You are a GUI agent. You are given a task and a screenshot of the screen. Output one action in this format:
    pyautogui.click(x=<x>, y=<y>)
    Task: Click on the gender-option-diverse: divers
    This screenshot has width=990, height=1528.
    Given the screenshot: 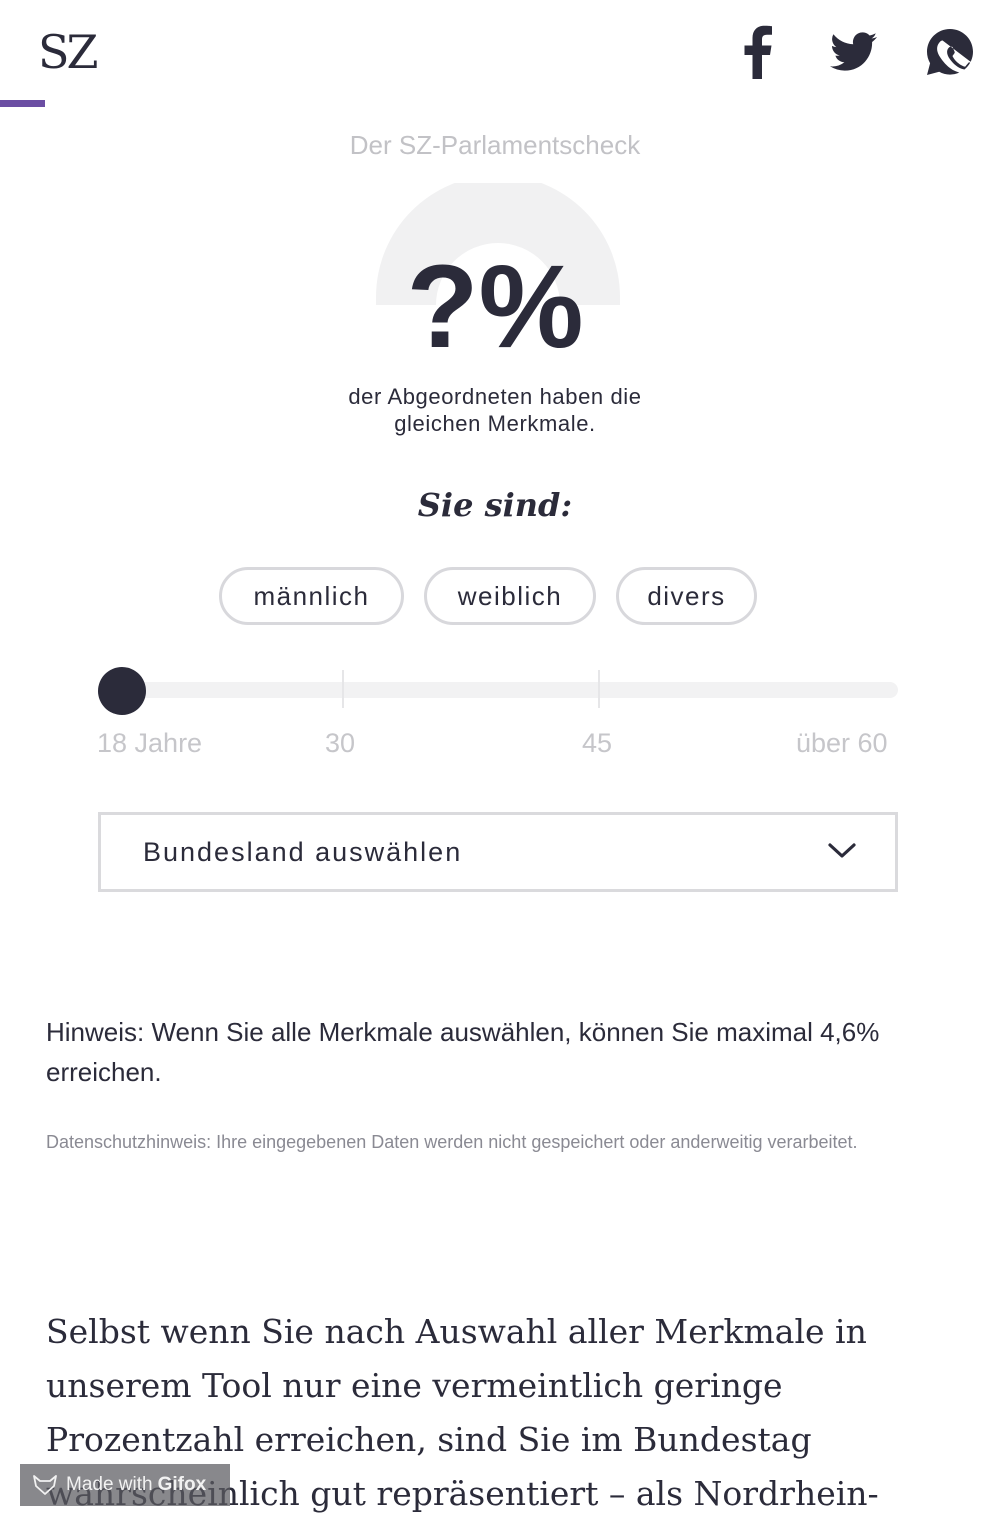 What is the action you would take?
    pyautogui.click(x=686, y=596)
    